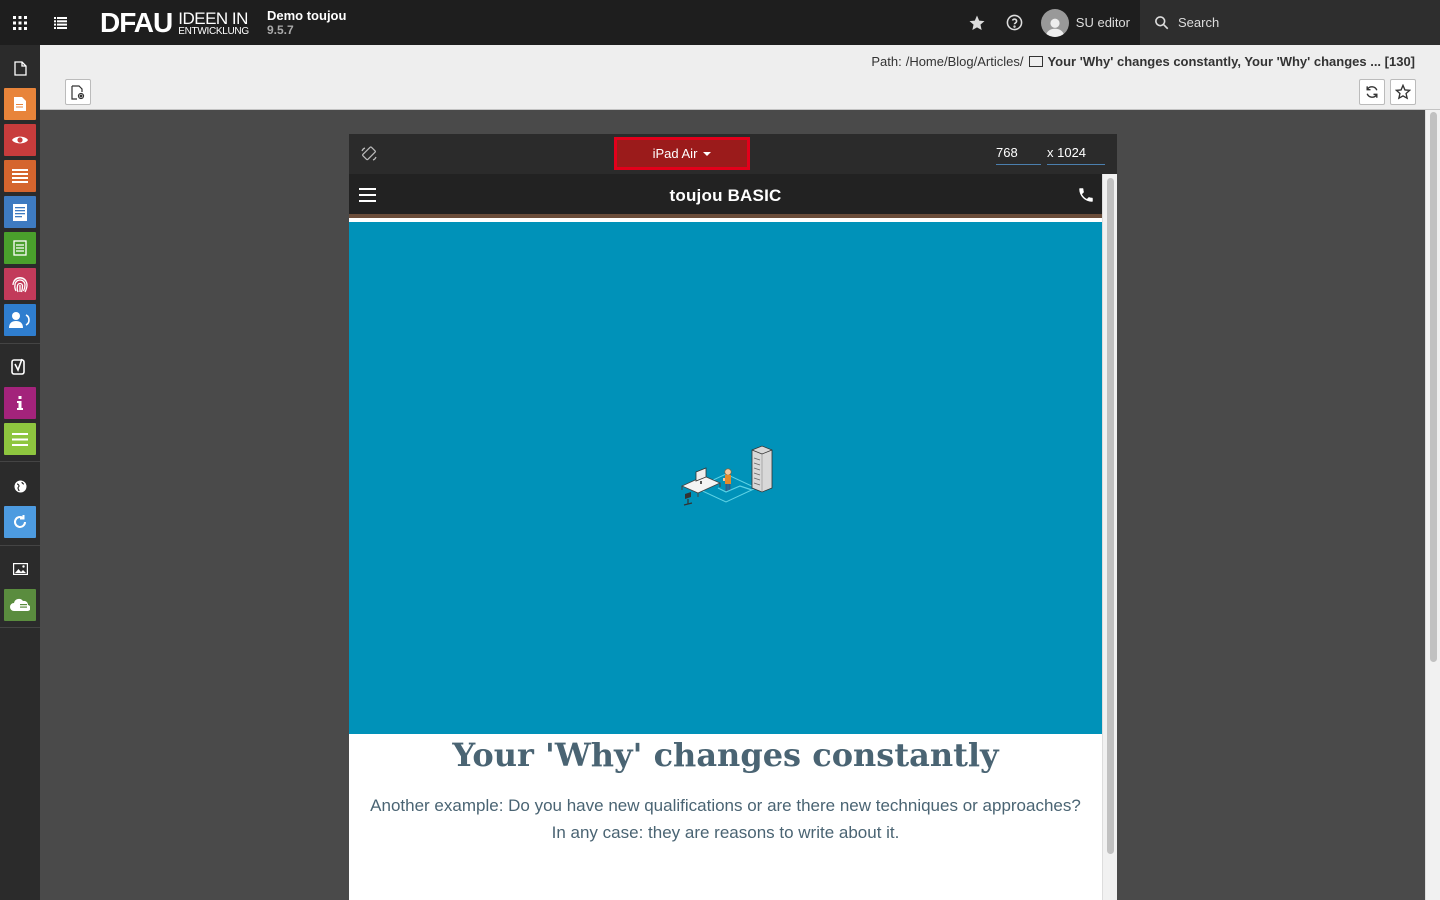 This screenshot has height=900, width=1440. Describe the element at coordinates (1018, 155) in the screenshot. I see `width-input: 768` at that location.